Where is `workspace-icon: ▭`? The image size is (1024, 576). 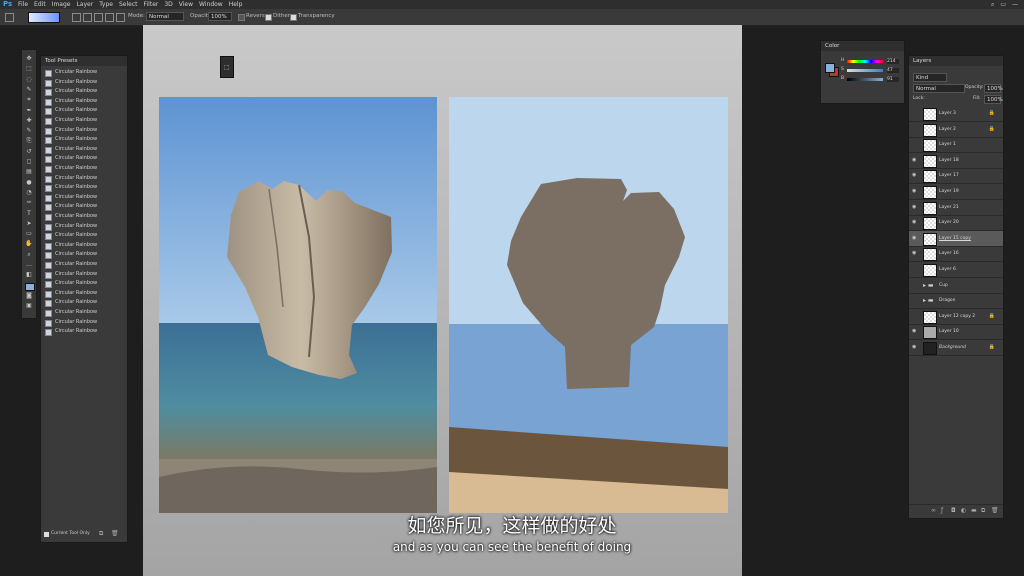
workspace-icon: ▭ is located at coordinates (1003, 4).